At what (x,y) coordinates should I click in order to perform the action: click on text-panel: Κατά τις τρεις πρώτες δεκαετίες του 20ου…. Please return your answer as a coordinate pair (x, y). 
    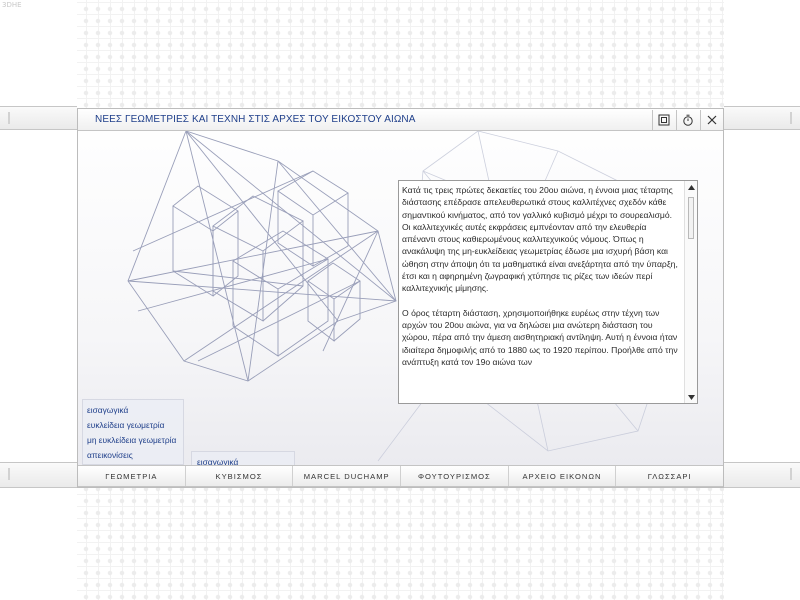
    Looking at the image, I should click on (548, 292).